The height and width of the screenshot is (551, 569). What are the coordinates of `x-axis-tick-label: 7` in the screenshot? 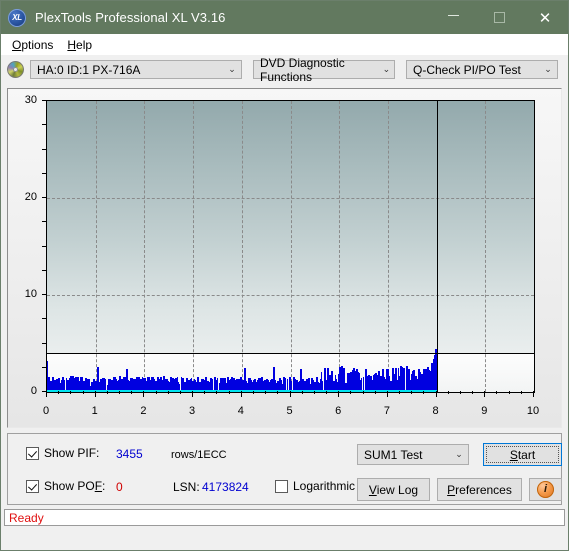 It's located at (386, 411).